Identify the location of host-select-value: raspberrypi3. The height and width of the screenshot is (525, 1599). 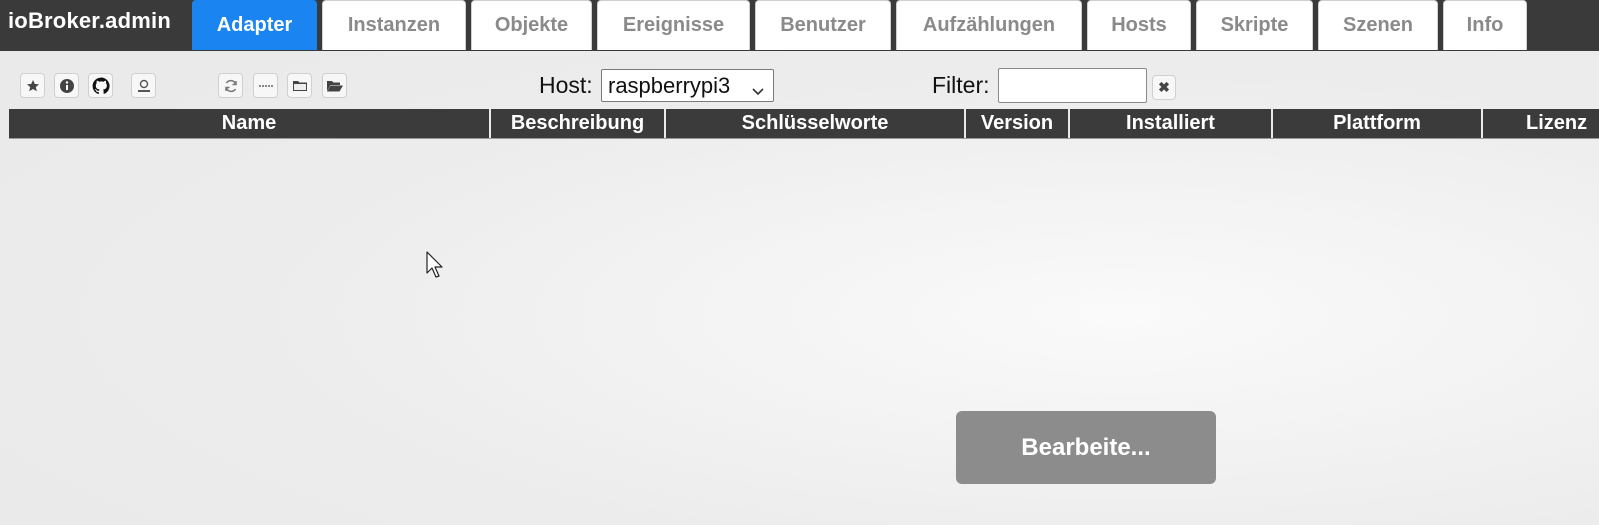
(669, 85).